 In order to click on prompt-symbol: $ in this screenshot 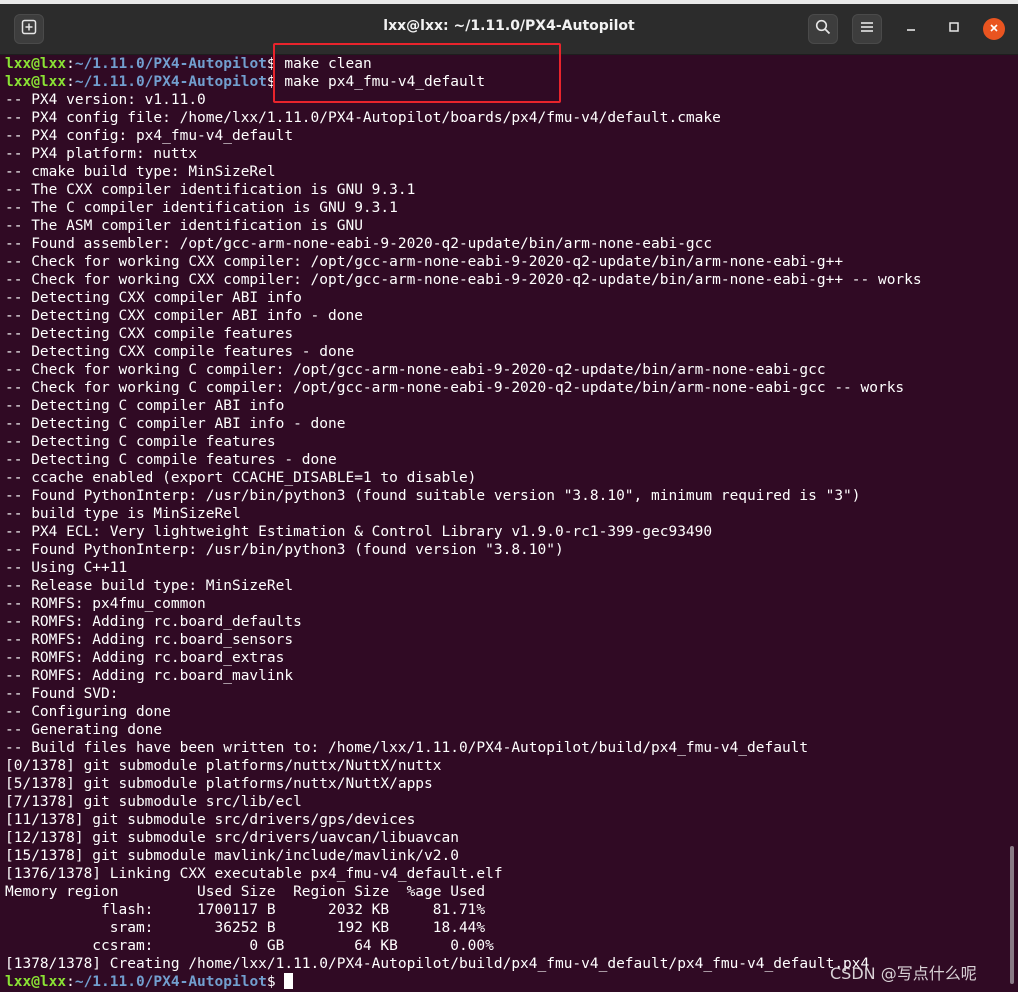, I will do `click(271, 982)`.